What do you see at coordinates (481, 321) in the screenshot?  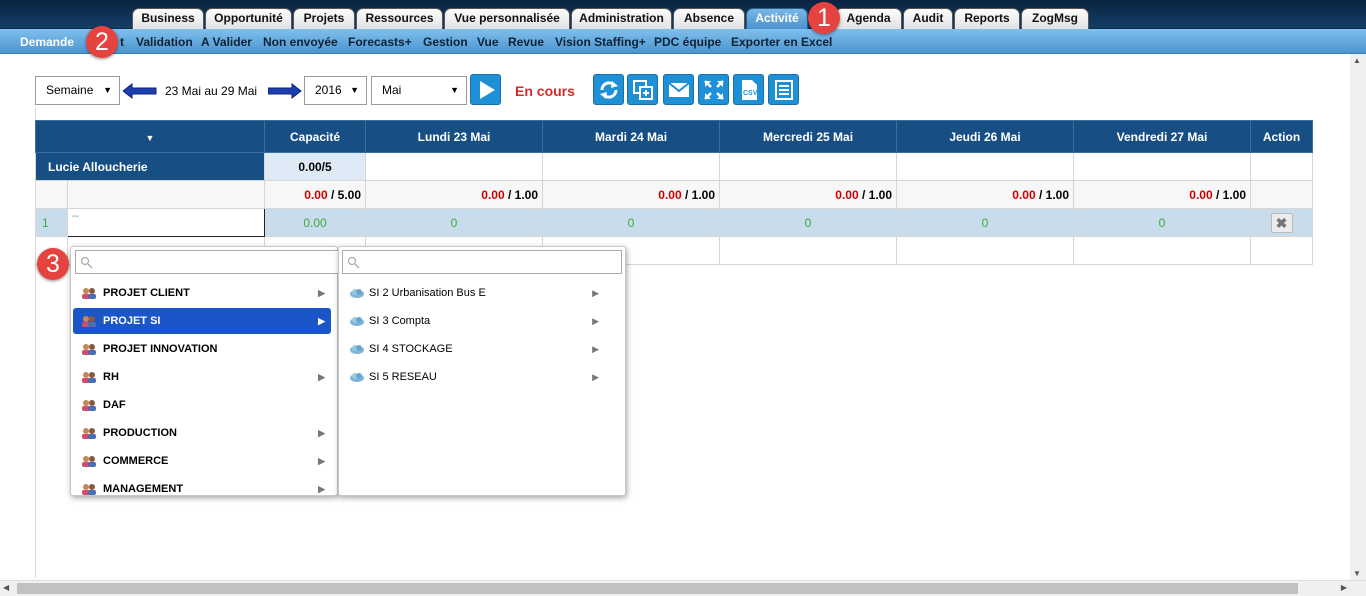 I see `submenu-item: SI 3 Compta ▶` at bounding box center [481, 321].